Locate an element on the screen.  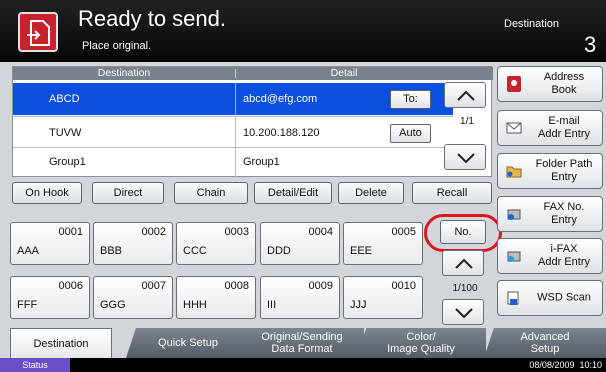
on-hook-button: On Hook is located at coordinates (47, 193).